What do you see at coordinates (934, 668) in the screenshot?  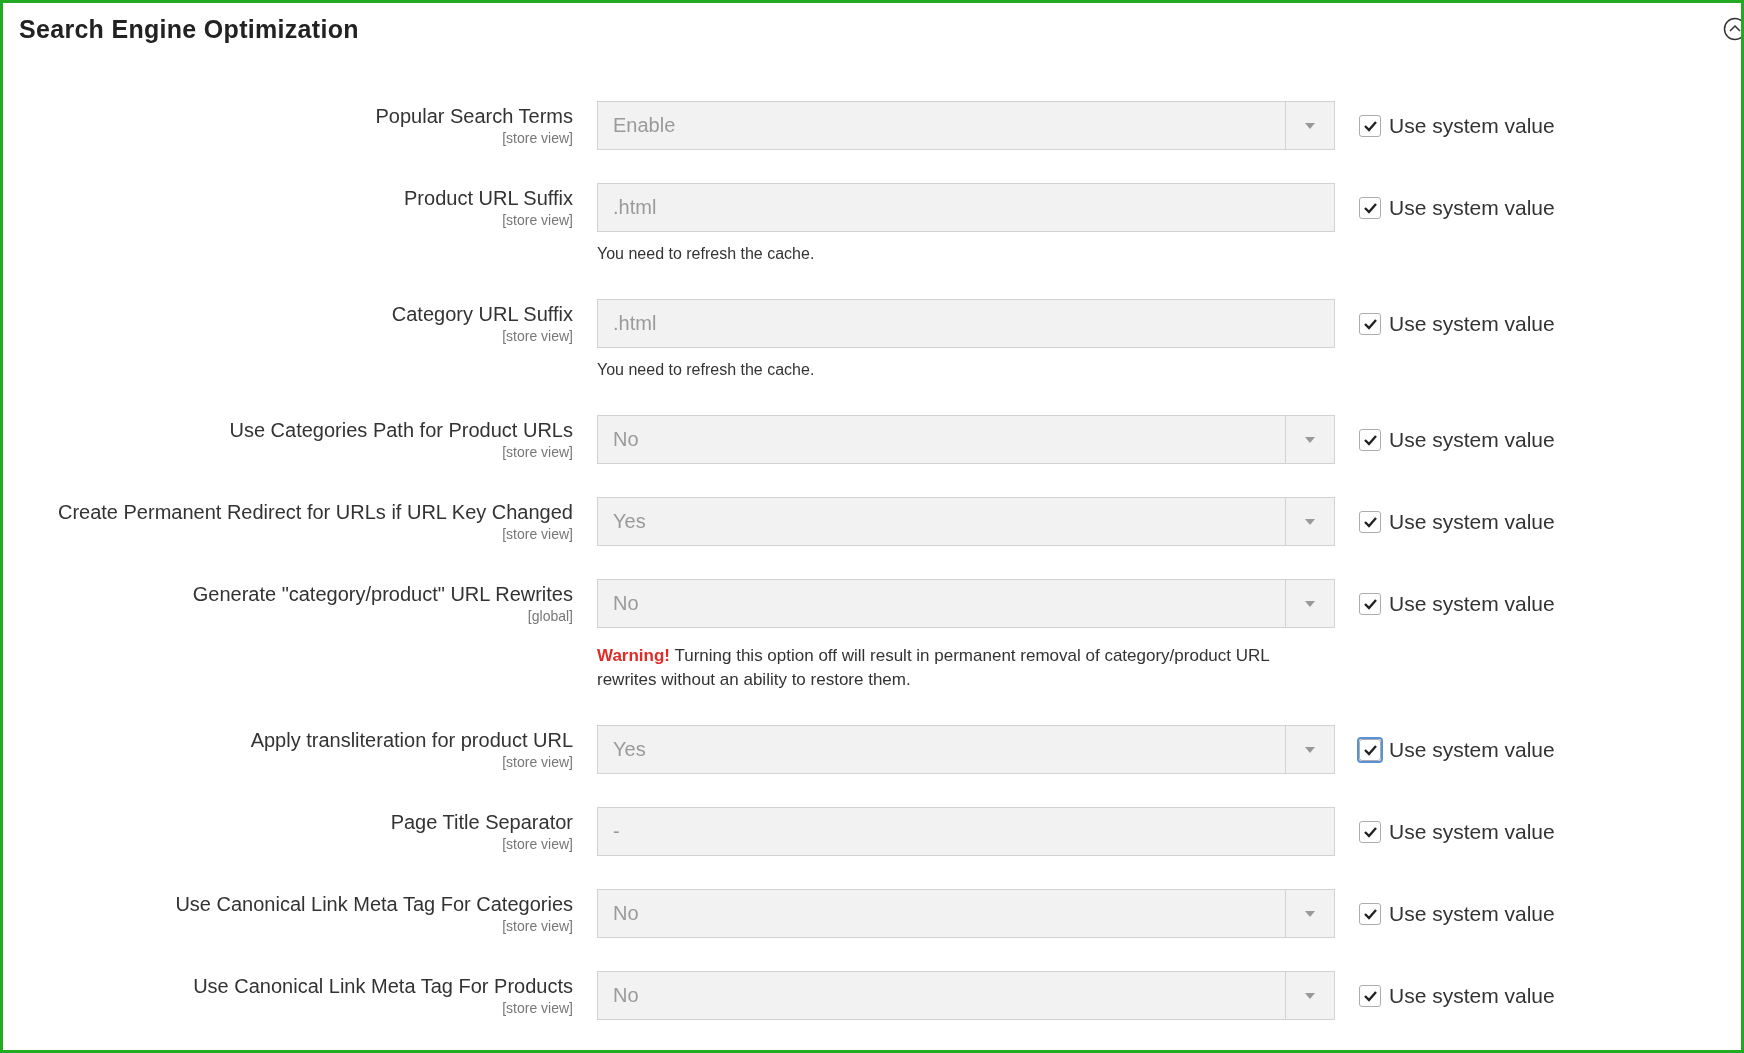 I see `warning-note: Warning! Turning this option off will result in permanent removal of category/product URL rewrites without an ability to restore them.` at bounding box center [934, 668].